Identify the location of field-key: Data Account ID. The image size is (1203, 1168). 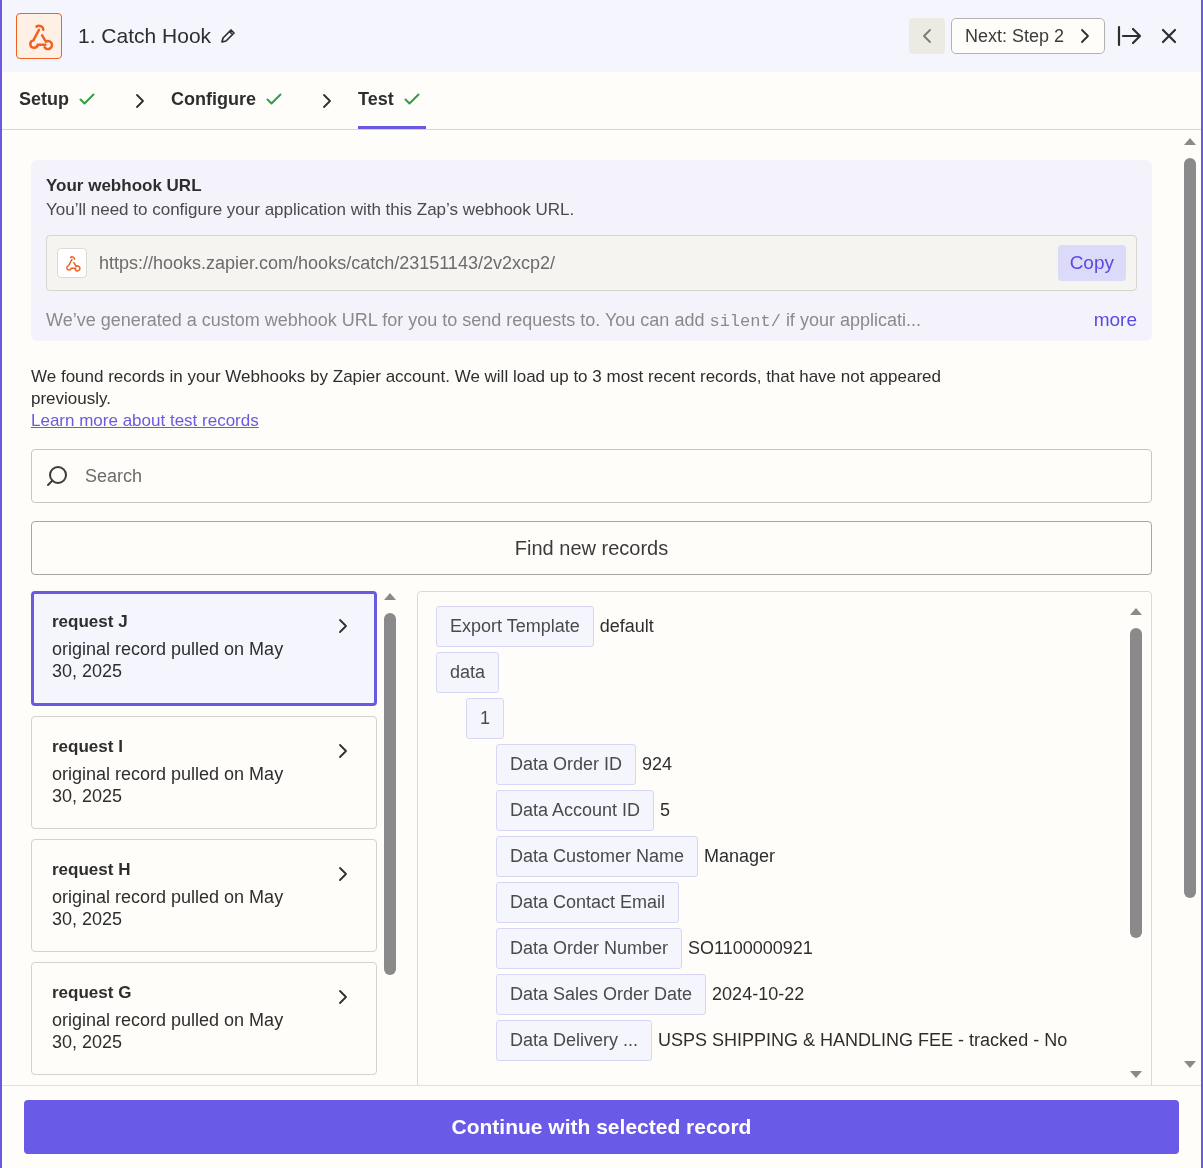
(575, 810).